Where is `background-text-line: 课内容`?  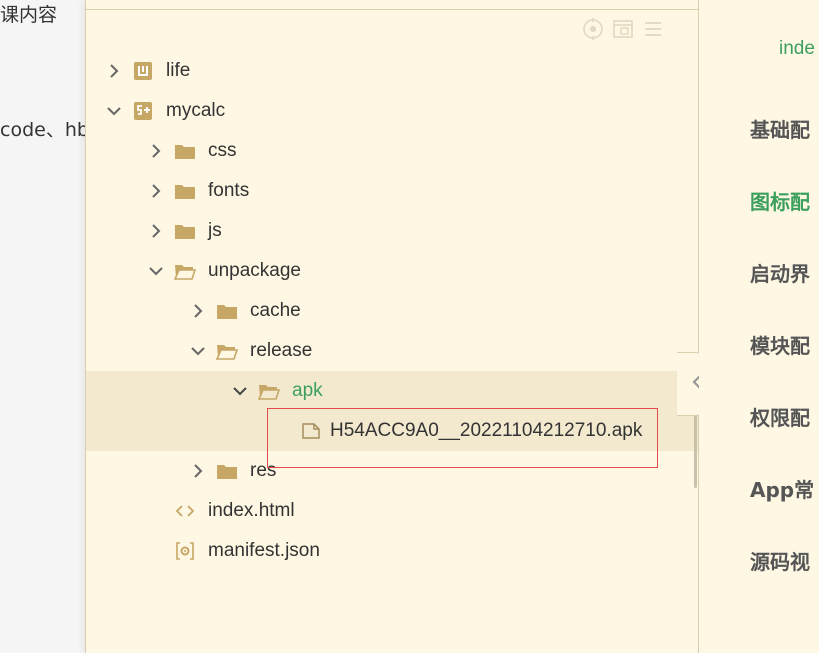
background-text-line: 课内容 is located at coordinates (29, 15).